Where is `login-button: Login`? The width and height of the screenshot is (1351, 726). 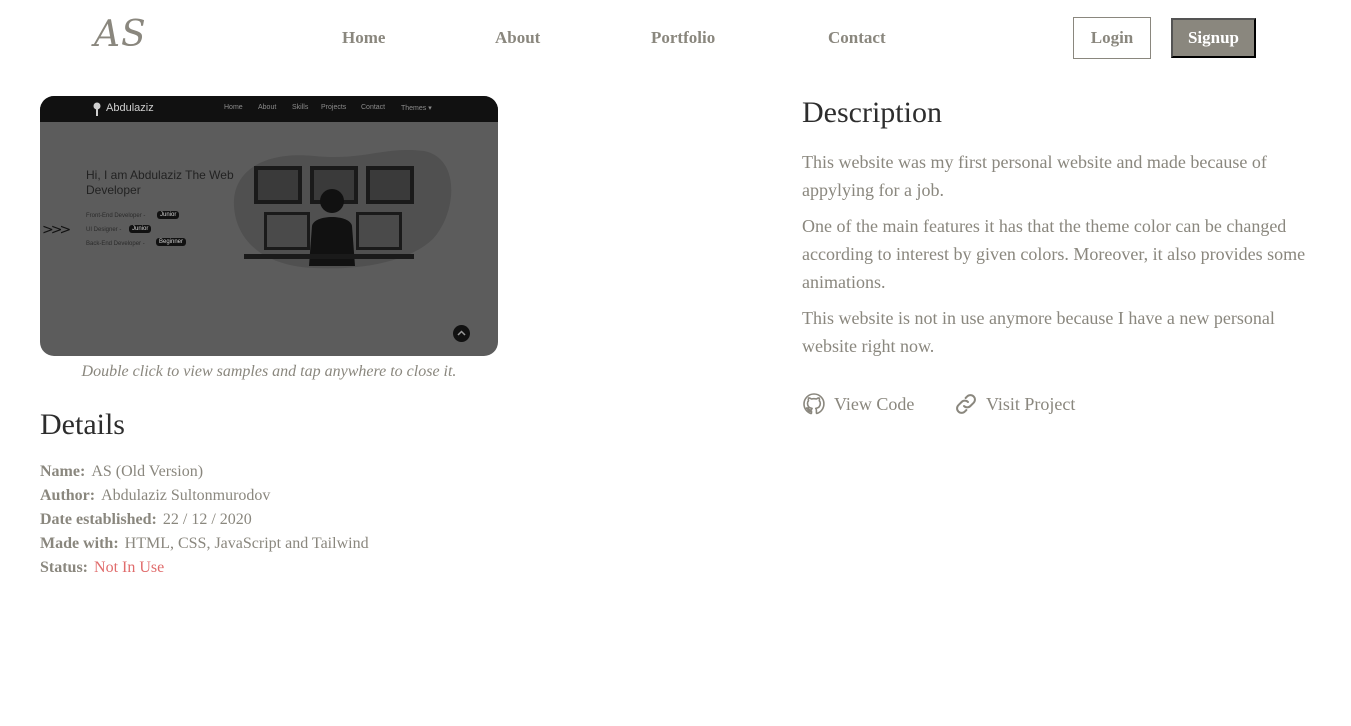
login-button: Login is located at coordinates (1112, 38).